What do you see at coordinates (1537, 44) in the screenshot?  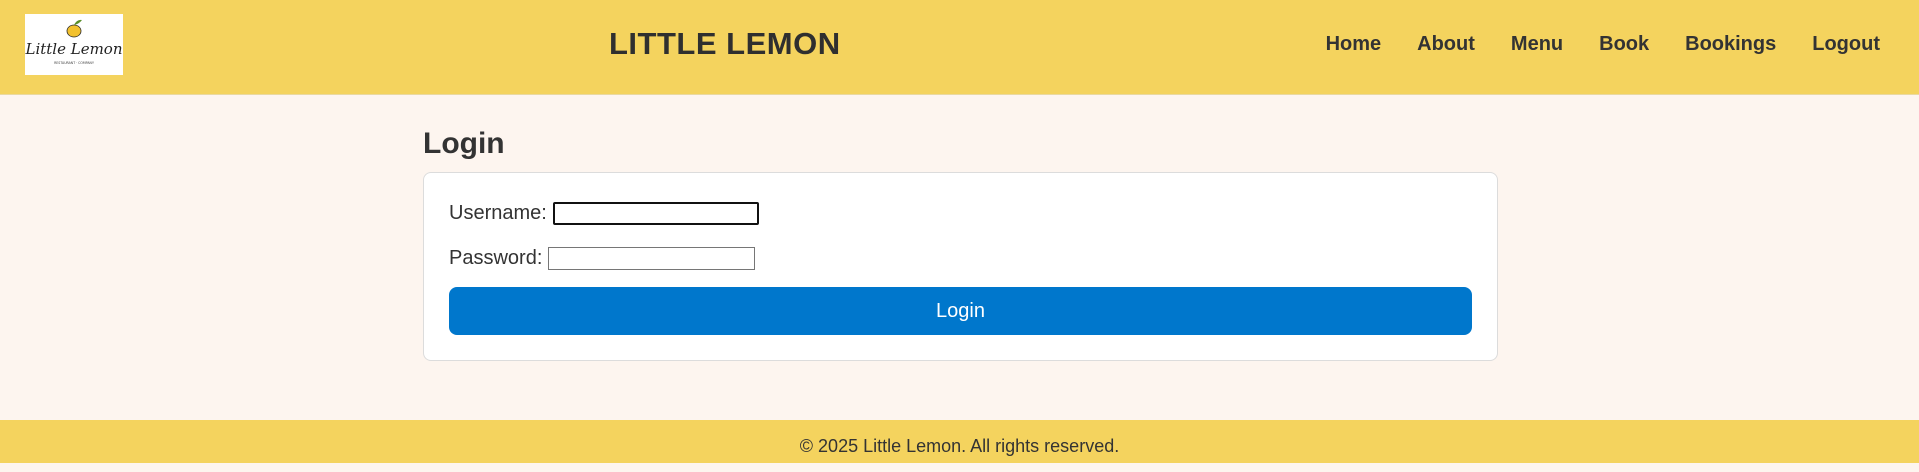 I see `nav-menu: Menu` at bounding box center [1537, 44].